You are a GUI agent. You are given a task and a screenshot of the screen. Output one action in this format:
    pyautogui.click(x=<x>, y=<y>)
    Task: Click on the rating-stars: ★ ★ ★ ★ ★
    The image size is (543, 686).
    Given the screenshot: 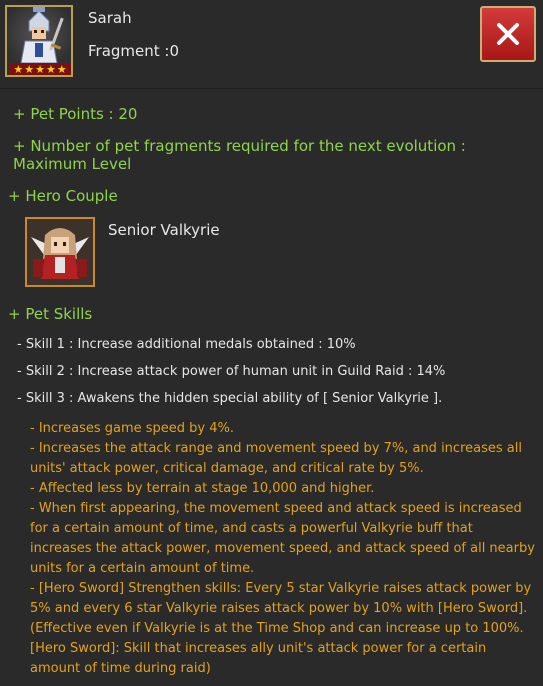 What is the action you would take?
    pyautogui.click(x=40, y=69)
    